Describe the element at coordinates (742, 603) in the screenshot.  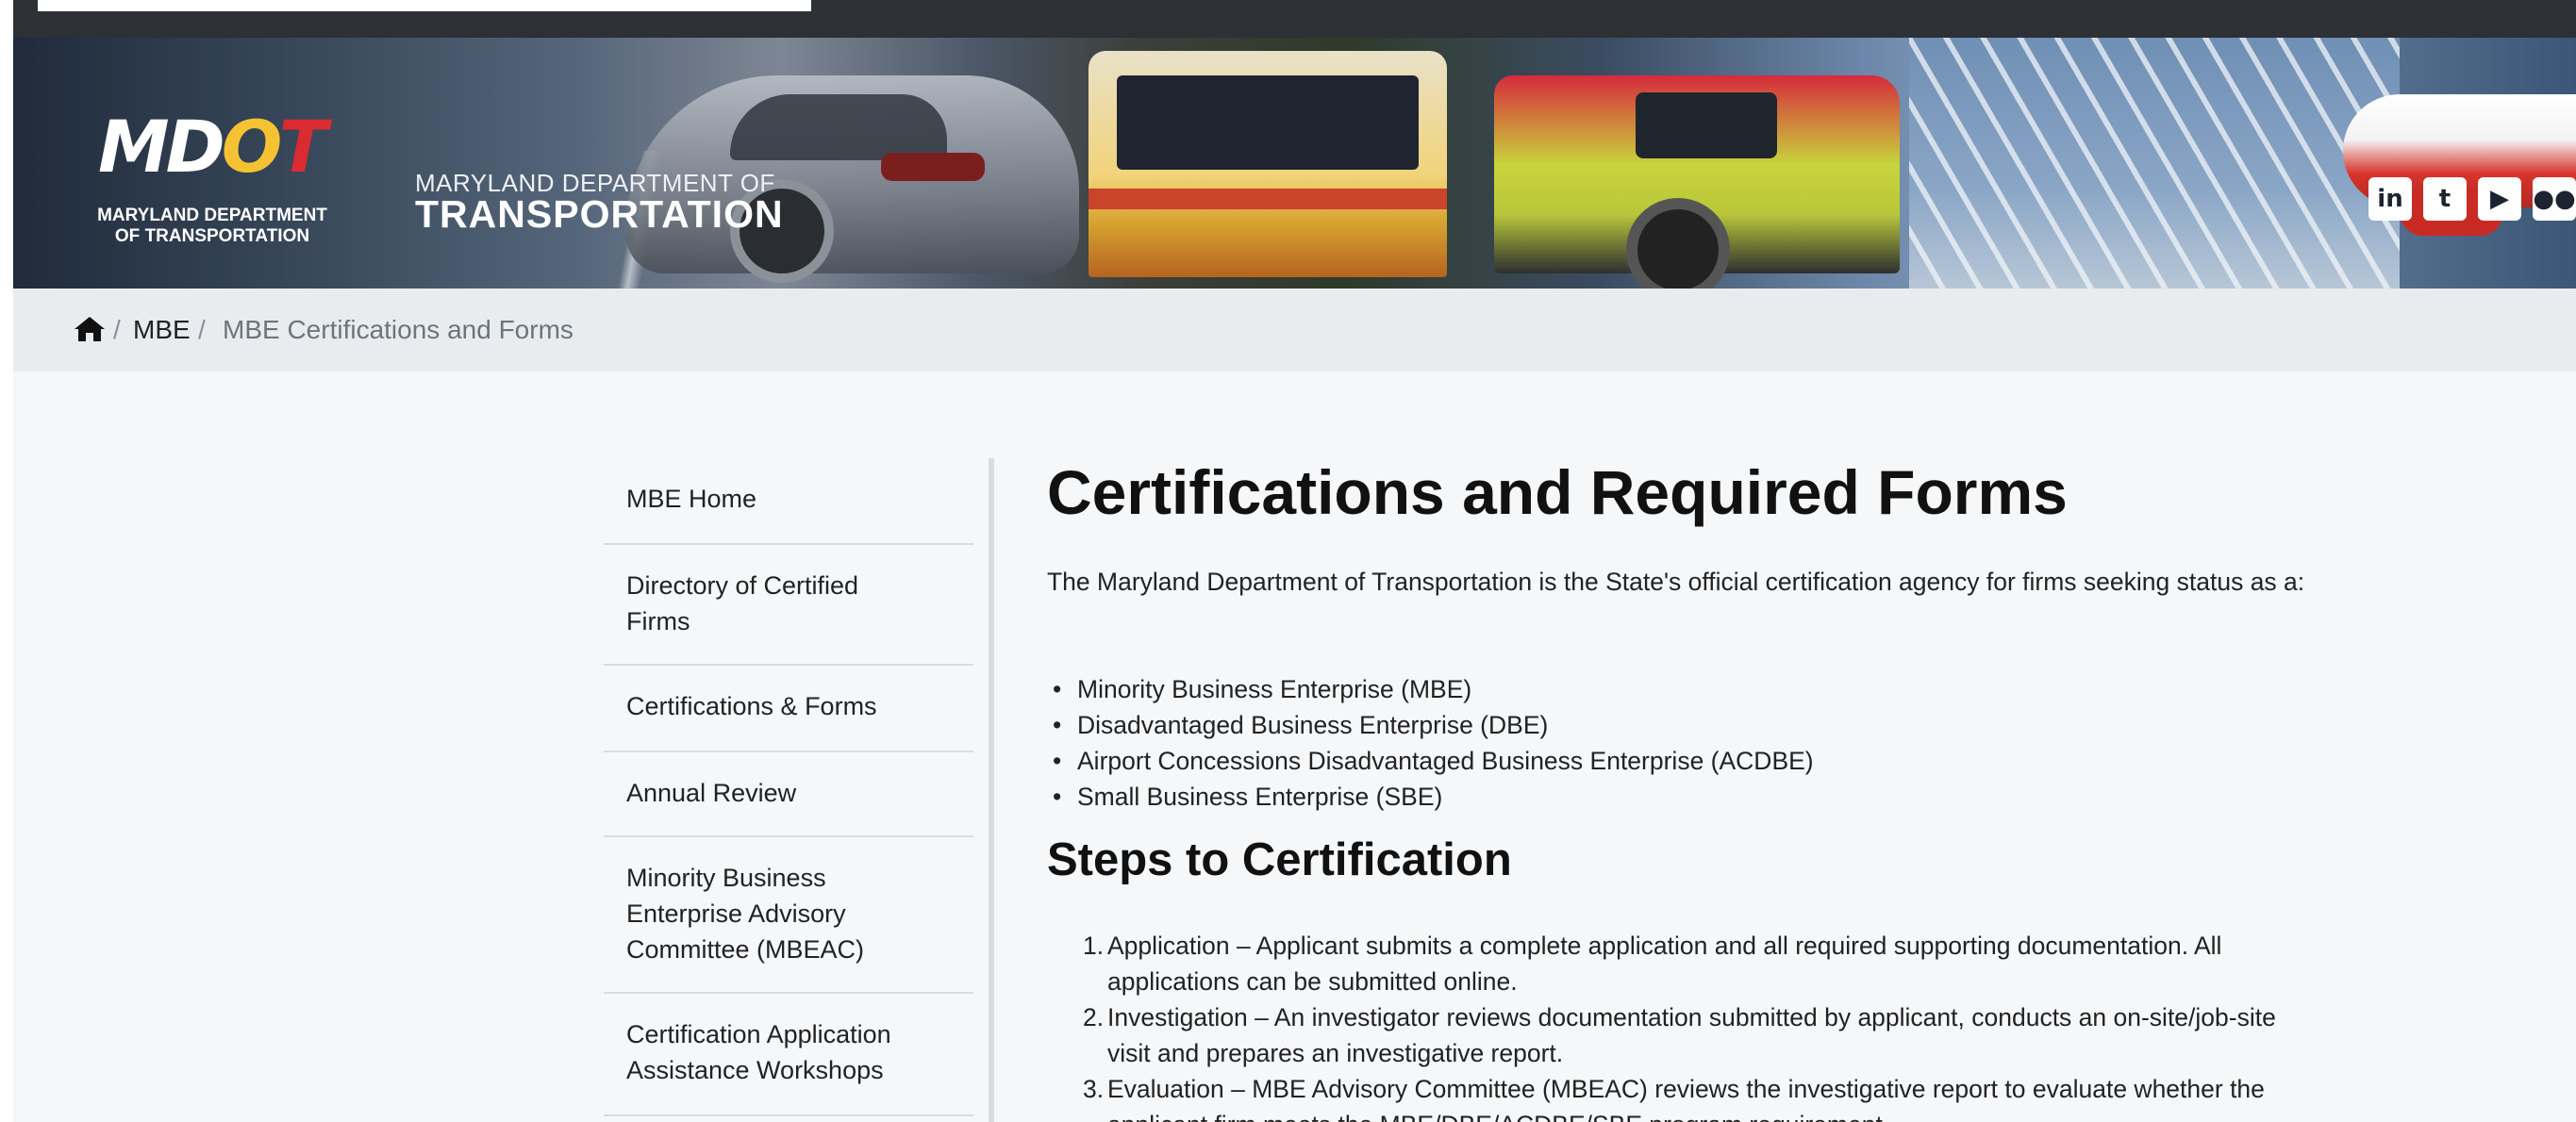
I see `sidebar-item-label: Directory of Certified Firms` at that location.